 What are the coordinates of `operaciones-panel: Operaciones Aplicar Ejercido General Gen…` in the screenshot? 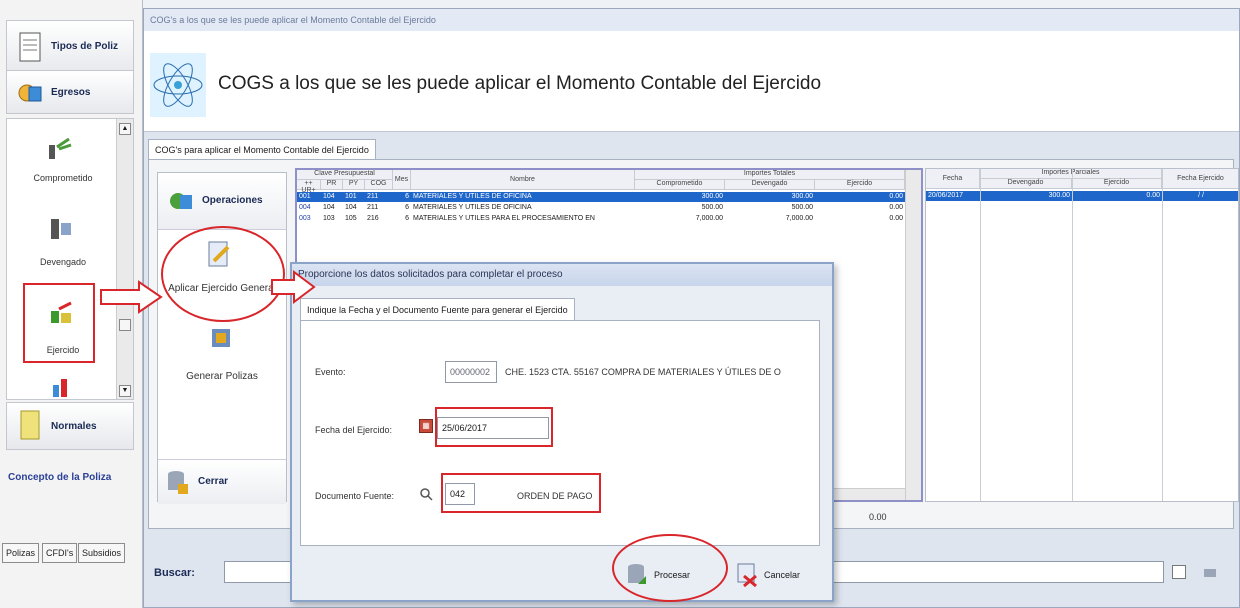 It's located at (222, 338).